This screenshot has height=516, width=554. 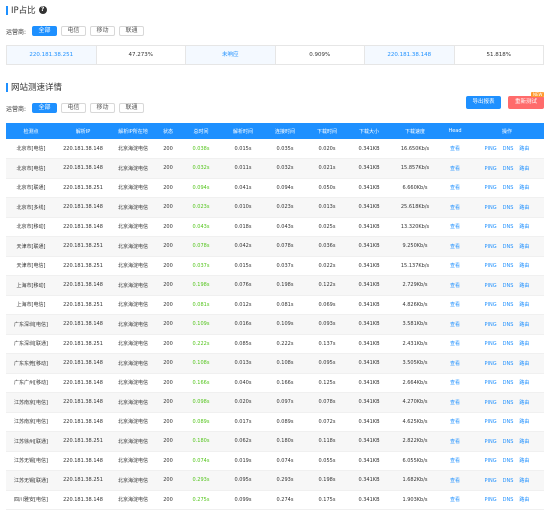 What do you see at coordinates (526, 102) in the screenshot?
I see `retest-button: 重新测试` at bounding box center [526, 102].